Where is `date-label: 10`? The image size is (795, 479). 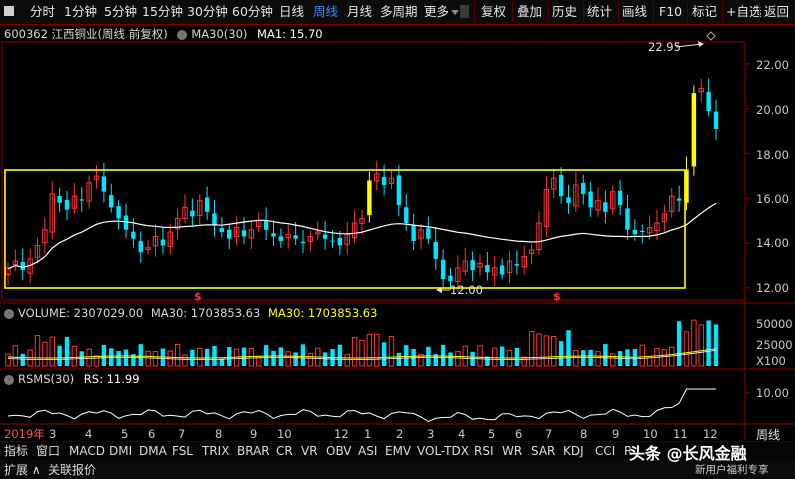 date-label: 10 is located at coordinates (284, 434).